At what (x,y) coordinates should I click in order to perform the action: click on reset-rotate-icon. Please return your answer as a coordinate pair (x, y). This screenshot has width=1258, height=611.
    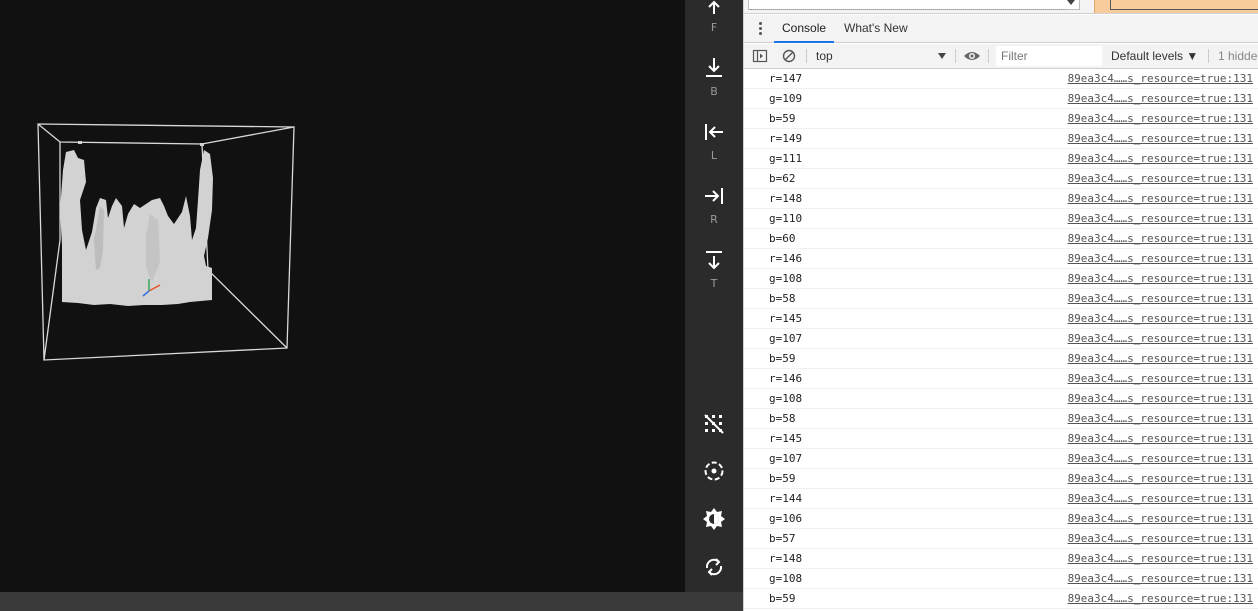
    Looking at the image, I should click on (714, 567).